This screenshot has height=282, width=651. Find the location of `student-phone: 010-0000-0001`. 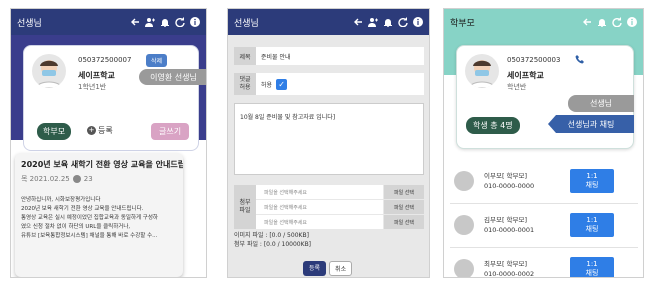

student-phone: 010-0000-0001 is located at coordinates (509, 230).